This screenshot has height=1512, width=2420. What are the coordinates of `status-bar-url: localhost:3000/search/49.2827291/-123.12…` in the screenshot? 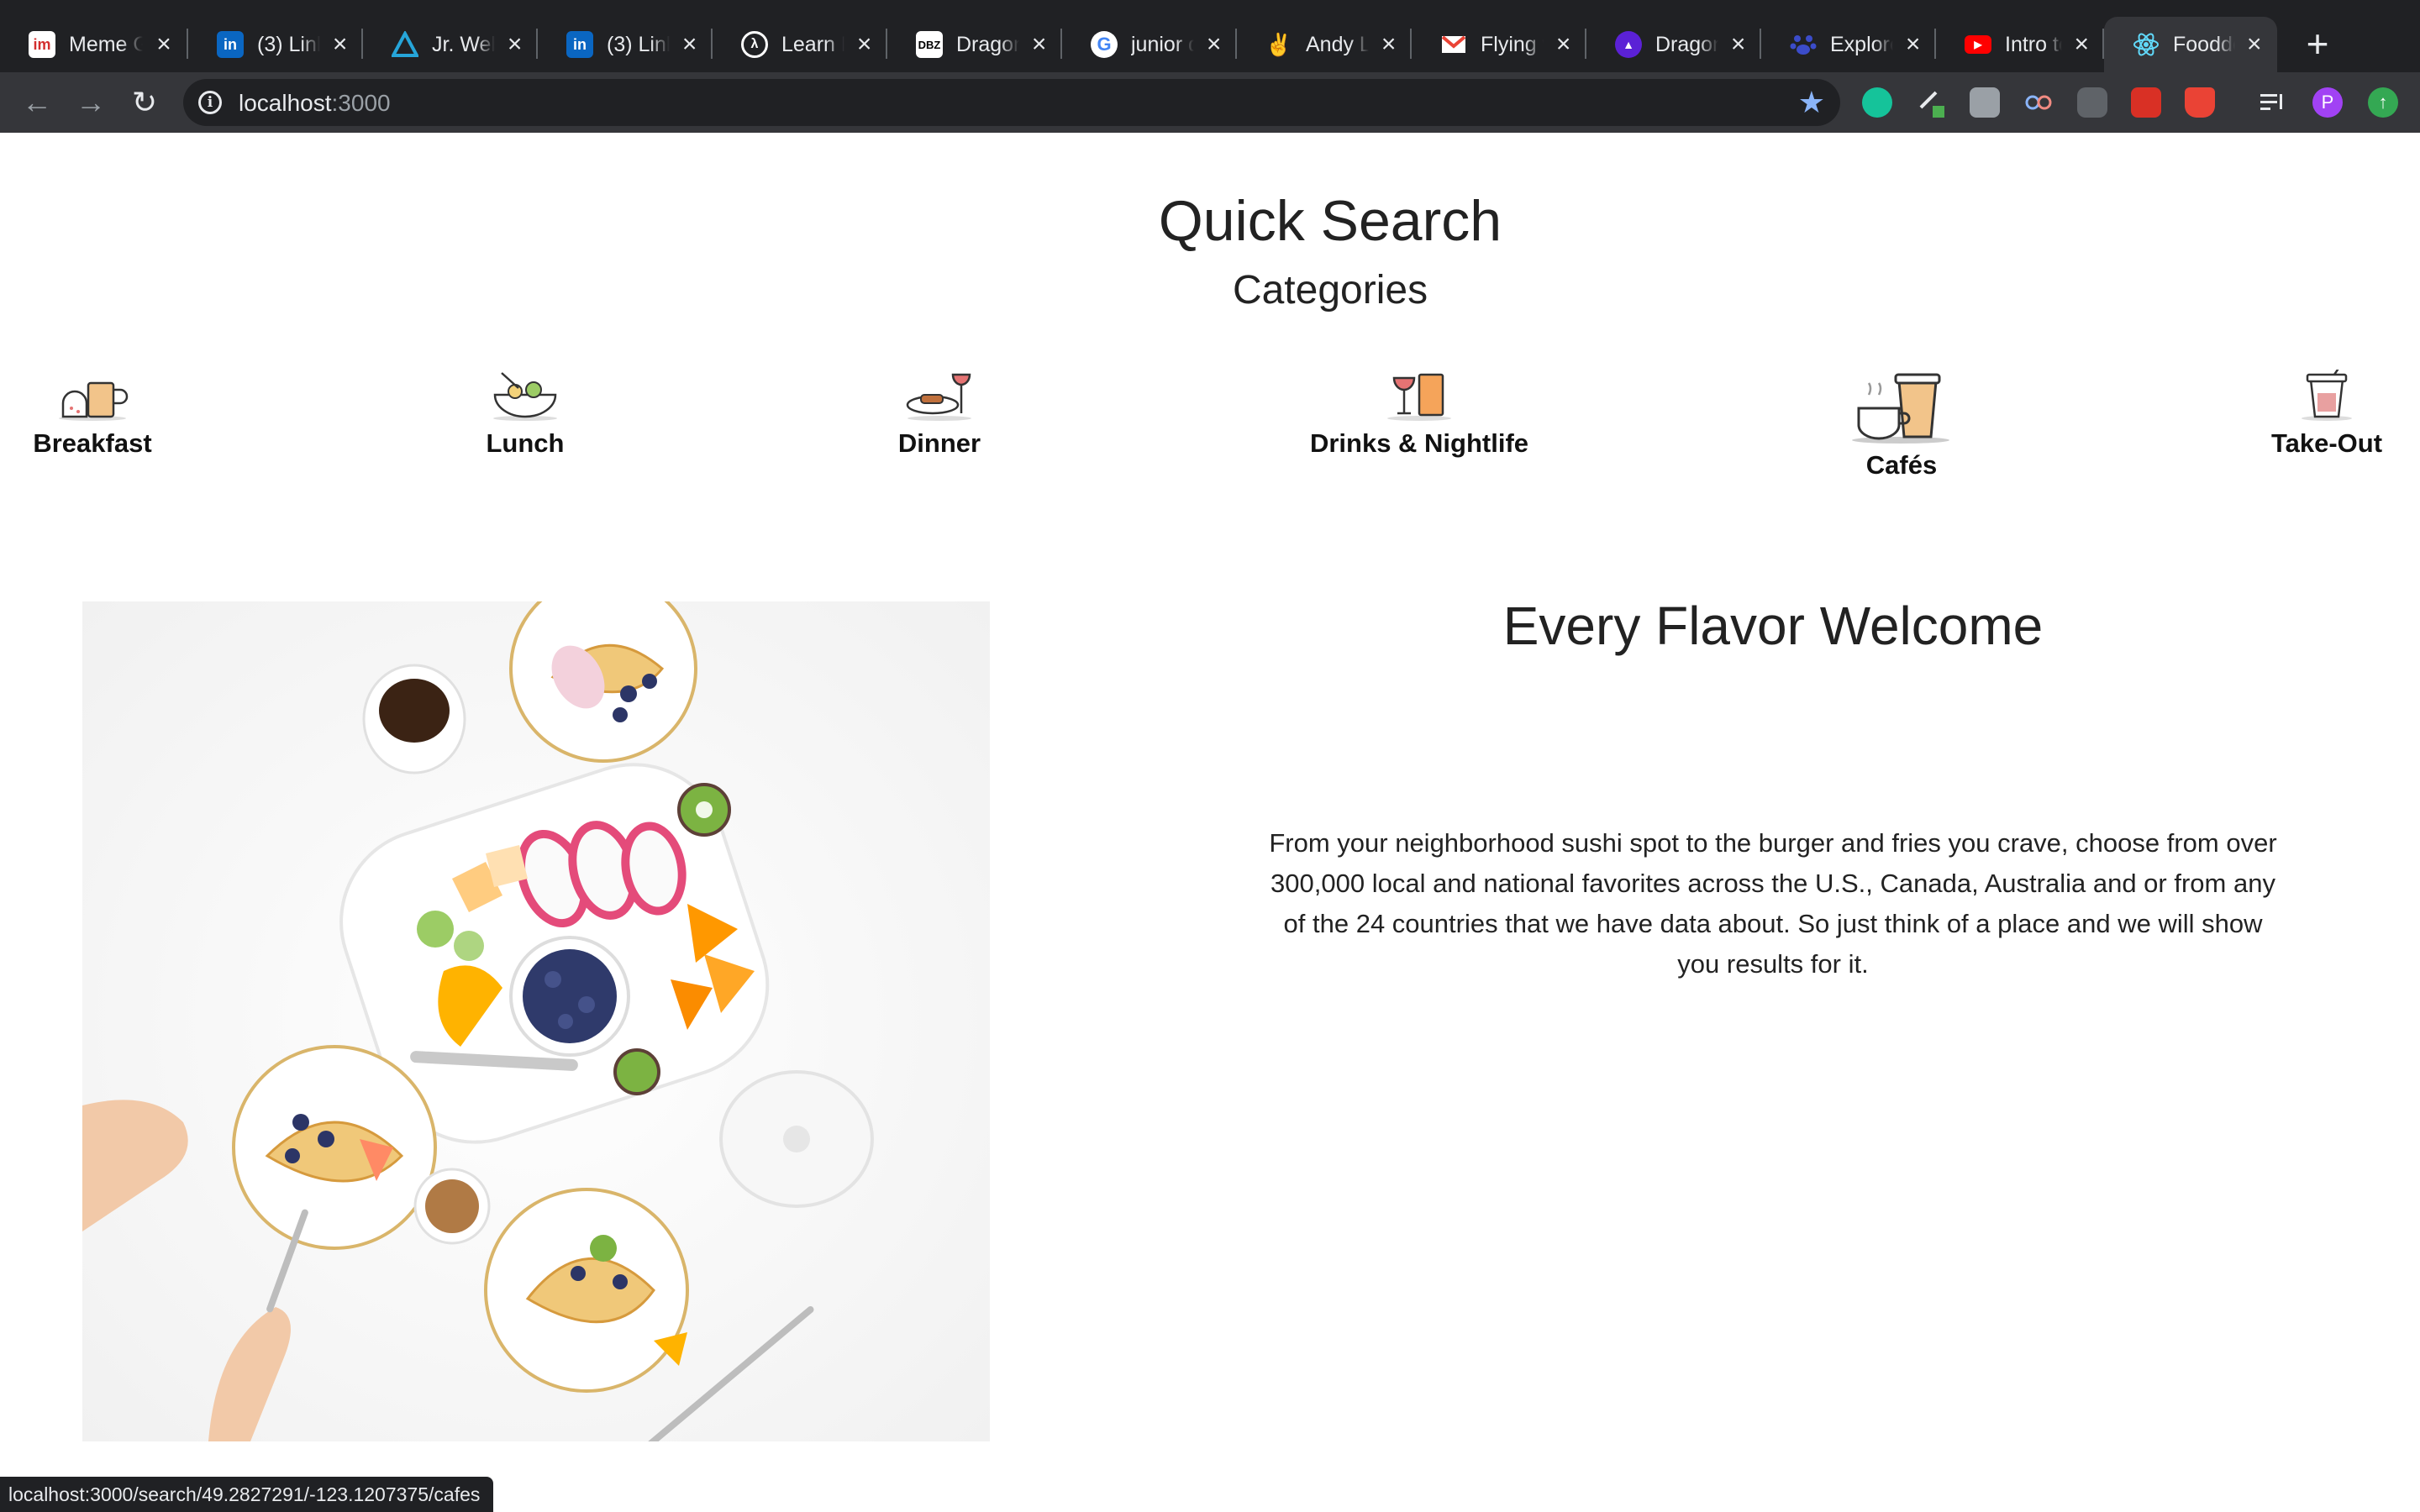 It's located at (247, 1494).